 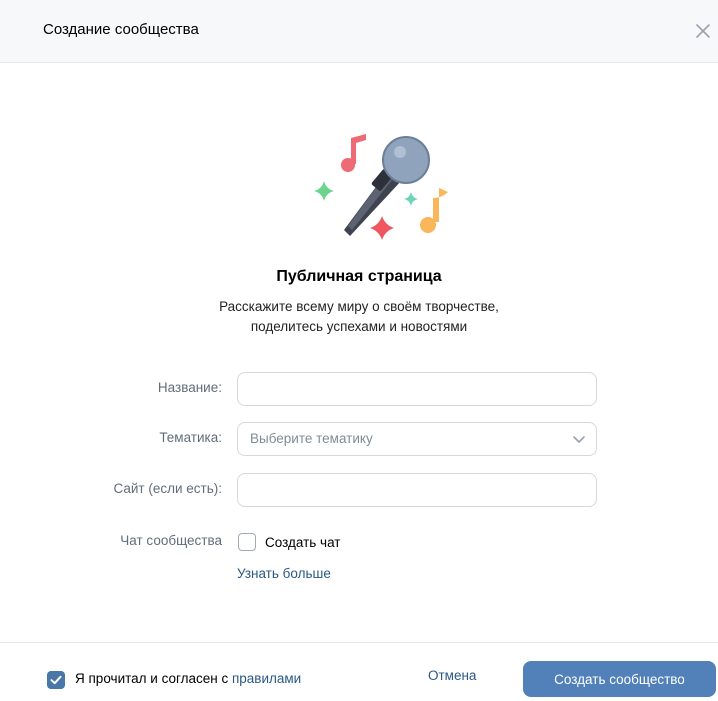 What do you see at coordinates (284, 573) in the screenshot?
I see `learn-more-link: Узнать больше` at bounding box center [284, 573].